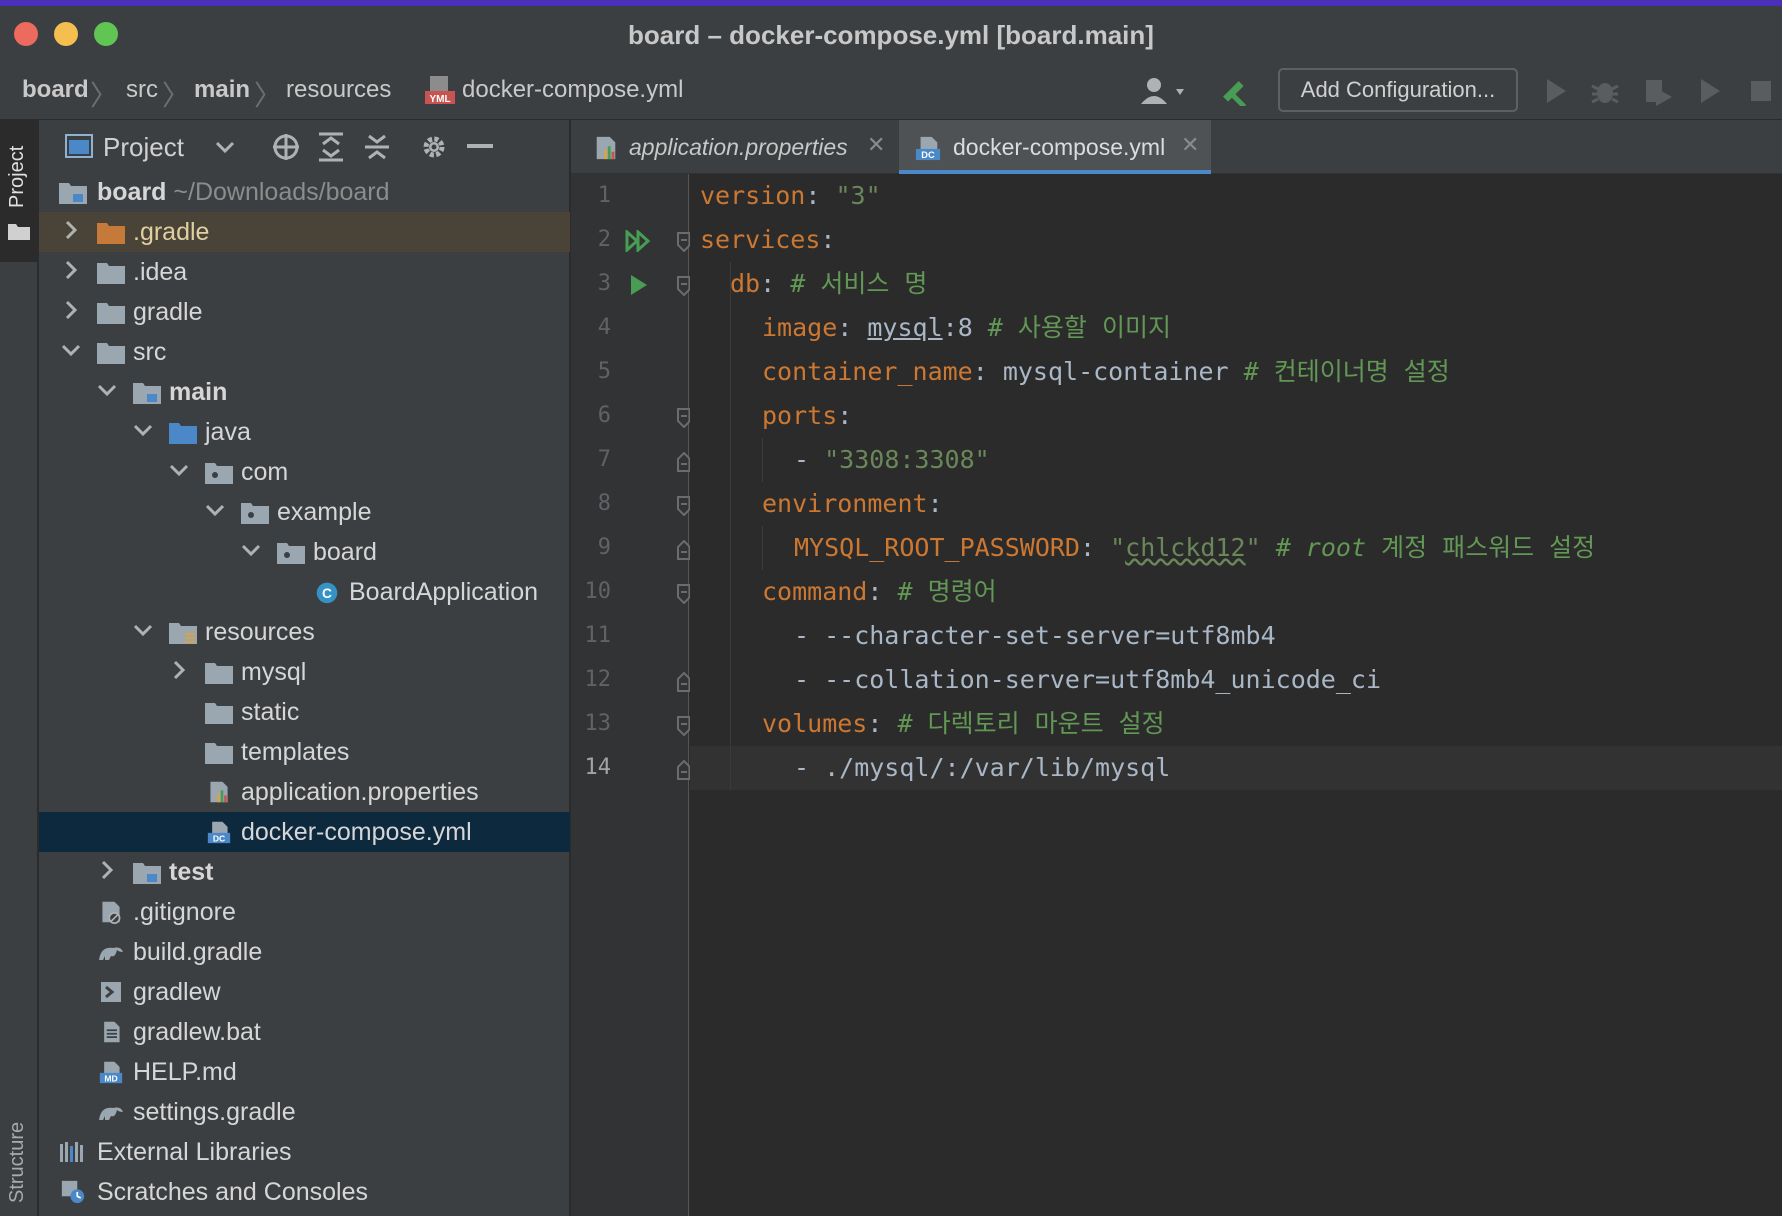  What do you see at coordinates (142, 90) in the screenshot?
I see `breadcrumb-src: src` at bounding box center [142, 90].